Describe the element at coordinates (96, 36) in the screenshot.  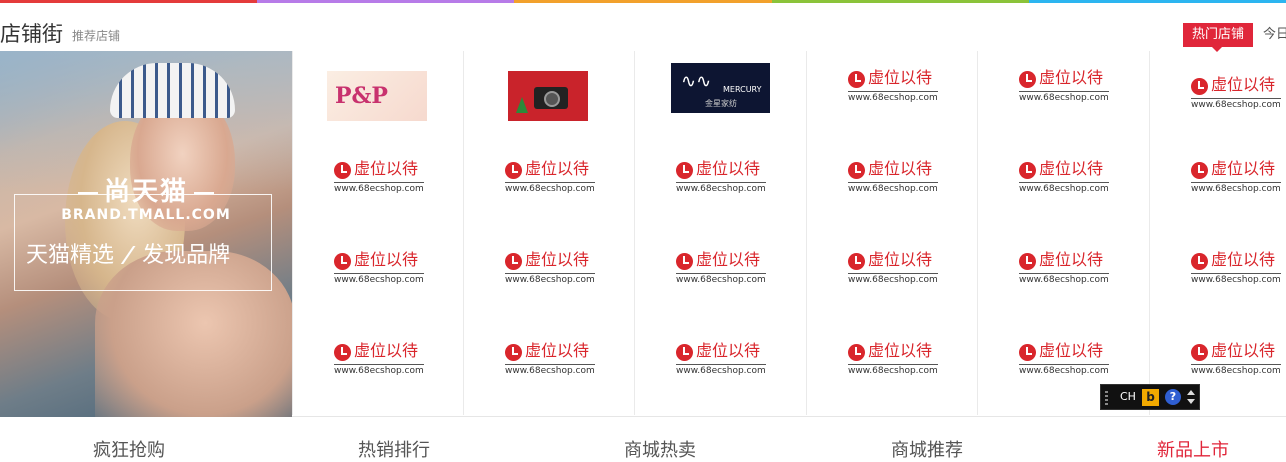
I see `section-subtitle: 推荐店铺` at that location.